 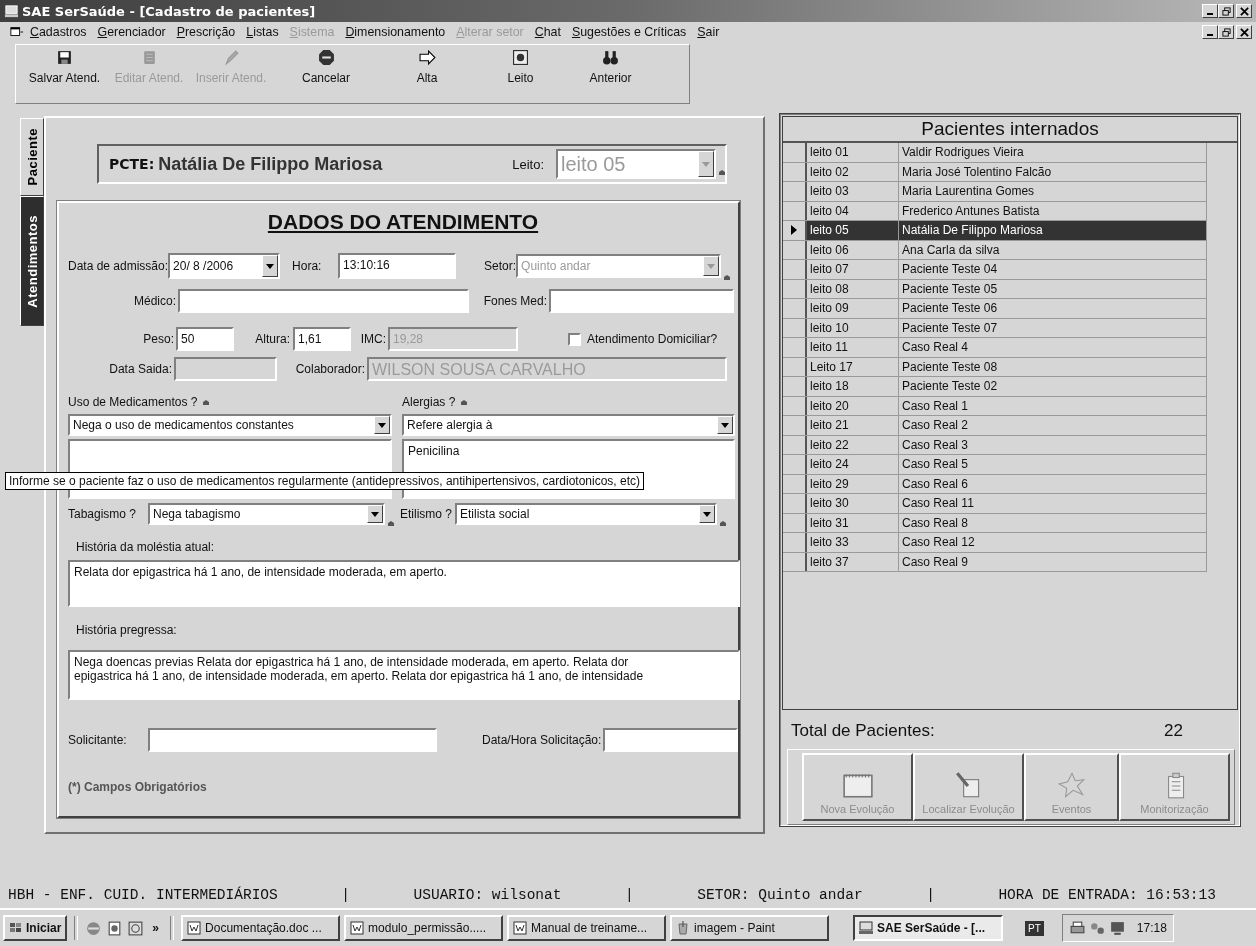 What do you see at coordinates (326, 74) in the screenshot?
I see `toolbar-button: Cancelar` at bounding box center [326, 74].